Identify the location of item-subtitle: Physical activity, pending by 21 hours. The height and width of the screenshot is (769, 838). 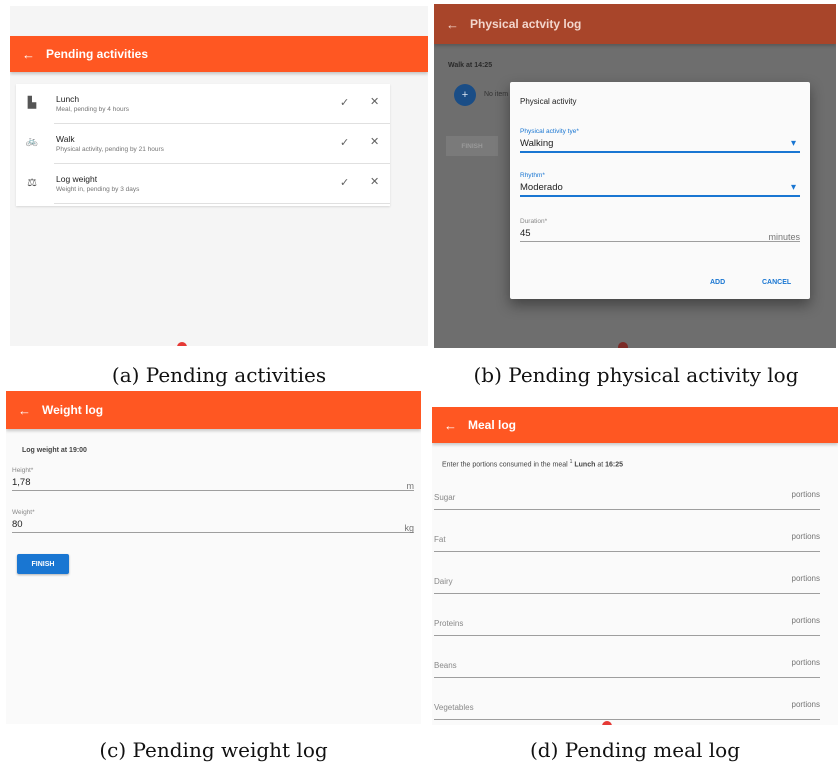
(110, 149).